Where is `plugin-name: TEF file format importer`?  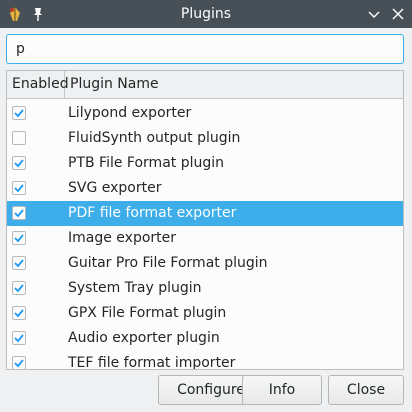
plugin-name: TEF file format importer is located at coordinates (152, 362).